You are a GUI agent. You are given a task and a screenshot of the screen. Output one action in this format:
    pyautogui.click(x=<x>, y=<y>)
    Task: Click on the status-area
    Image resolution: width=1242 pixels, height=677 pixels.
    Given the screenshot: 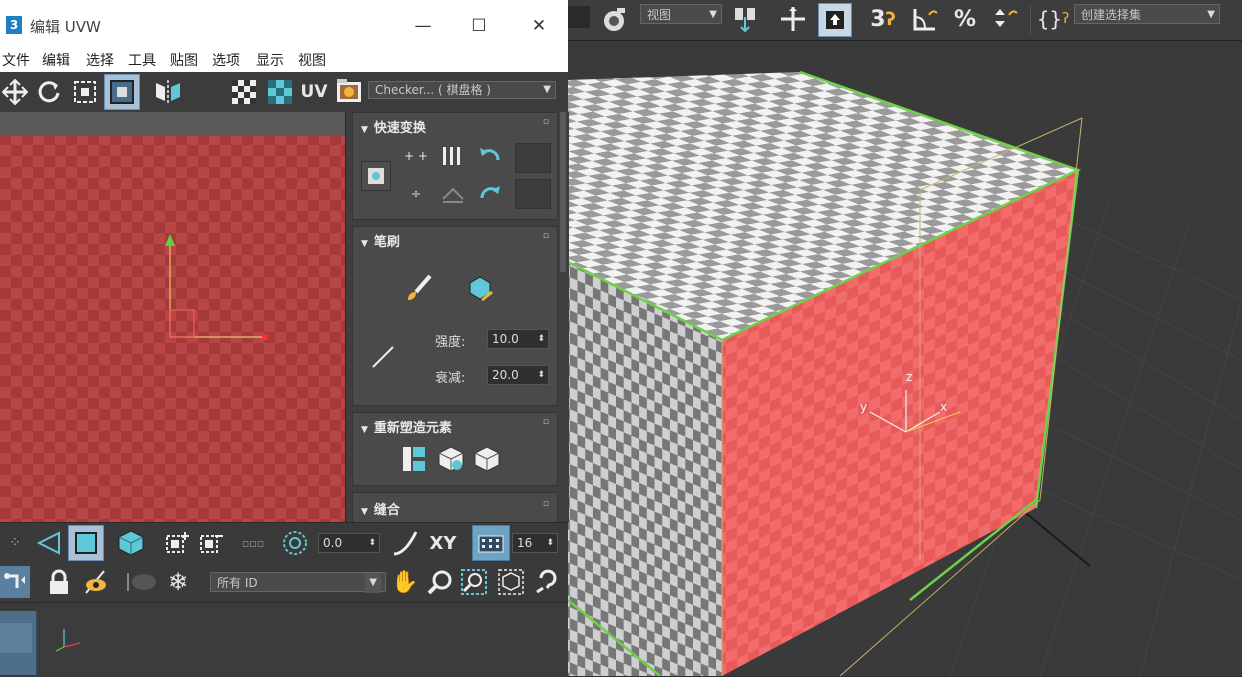 What is the action you would take?
    pyautogui.click(x=284, y=639)
    